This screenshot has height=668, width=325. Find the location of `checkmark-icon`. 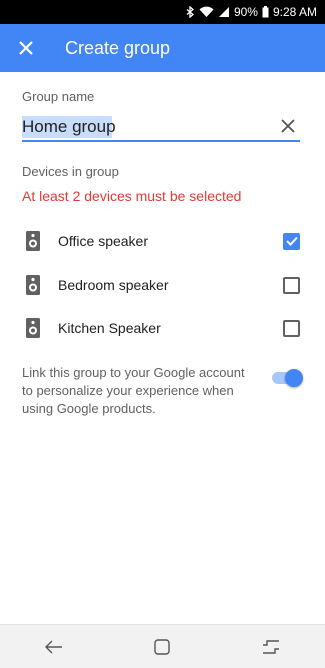

checkmark-icon is located at coordinates (291, 241).